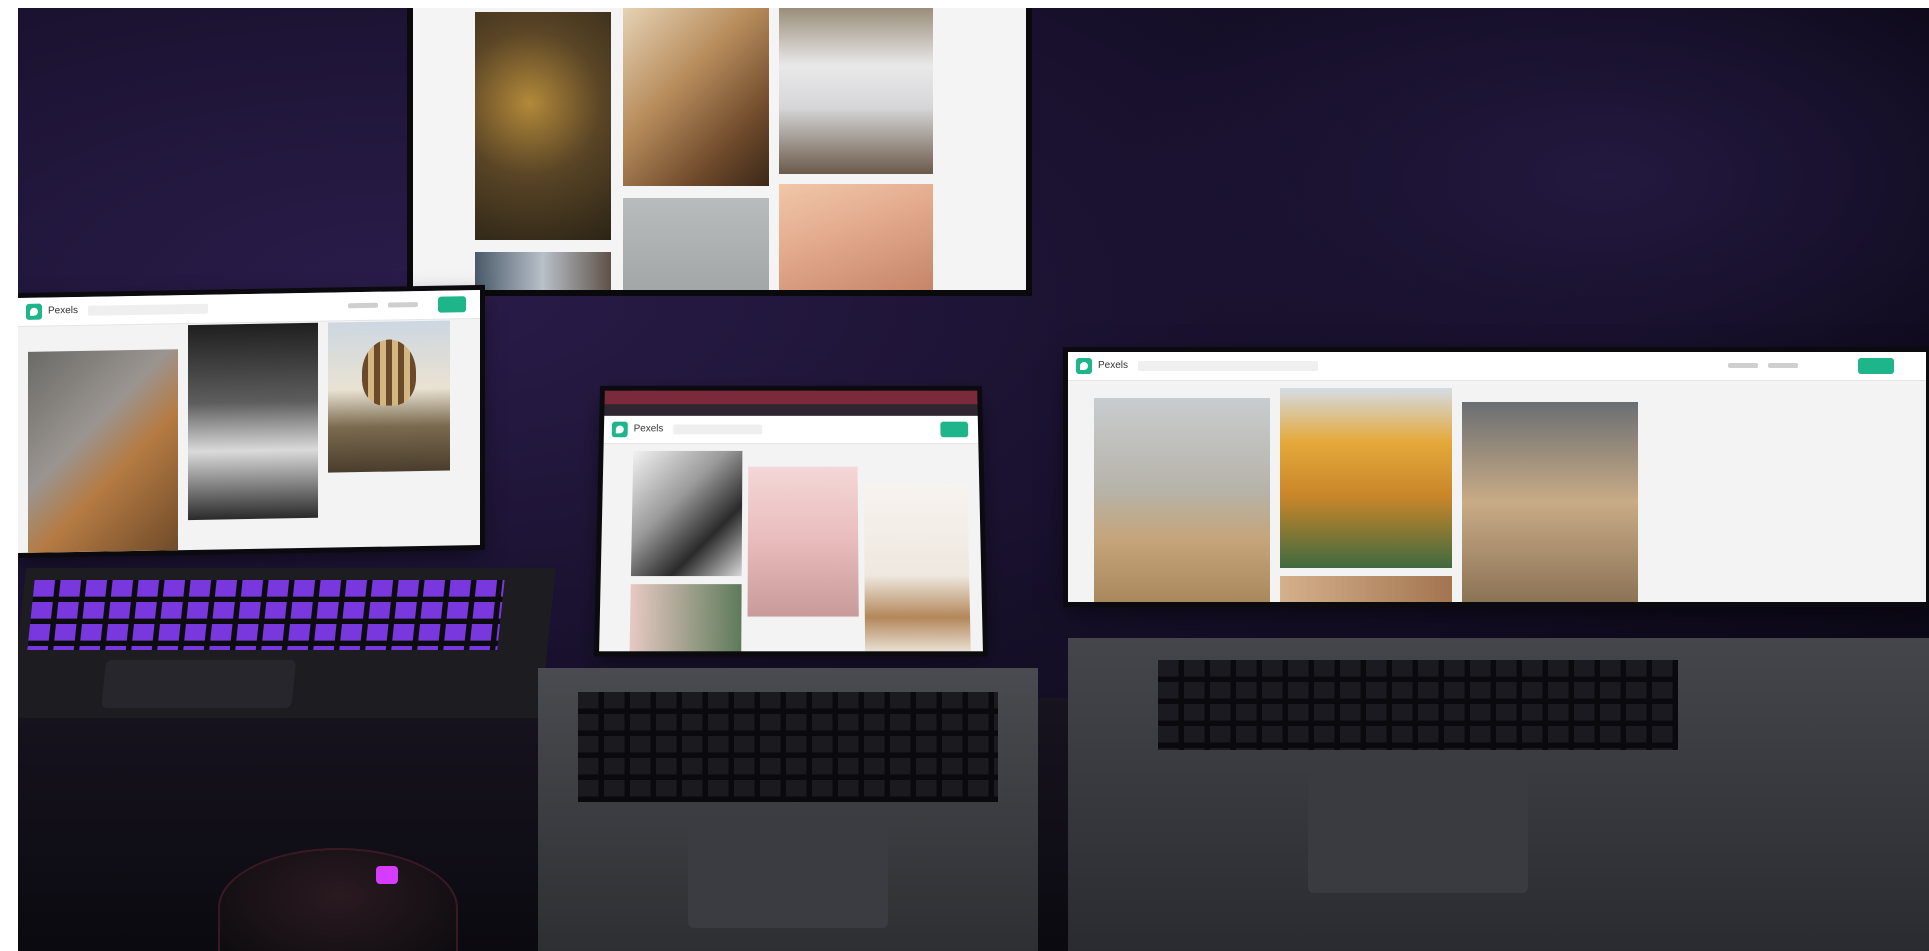  I want to click on left-laptop-screen: Pexels, so click(249, 421).